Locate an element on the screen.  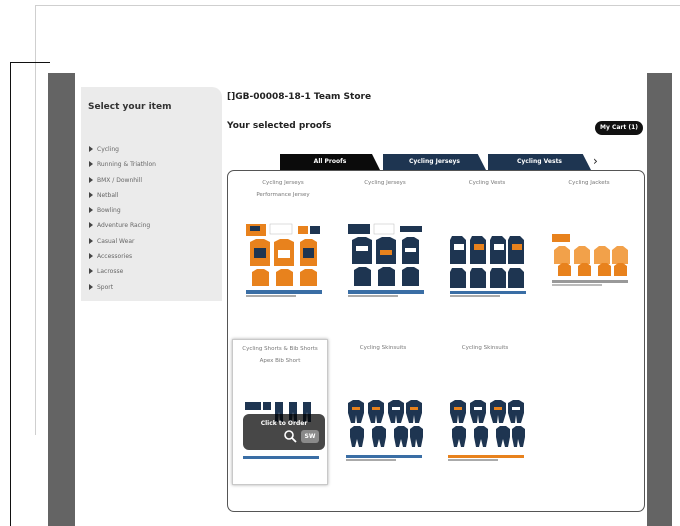
sidebar-item-running-triathlon: Running & Triathlon is located at coordinates (122, 167).